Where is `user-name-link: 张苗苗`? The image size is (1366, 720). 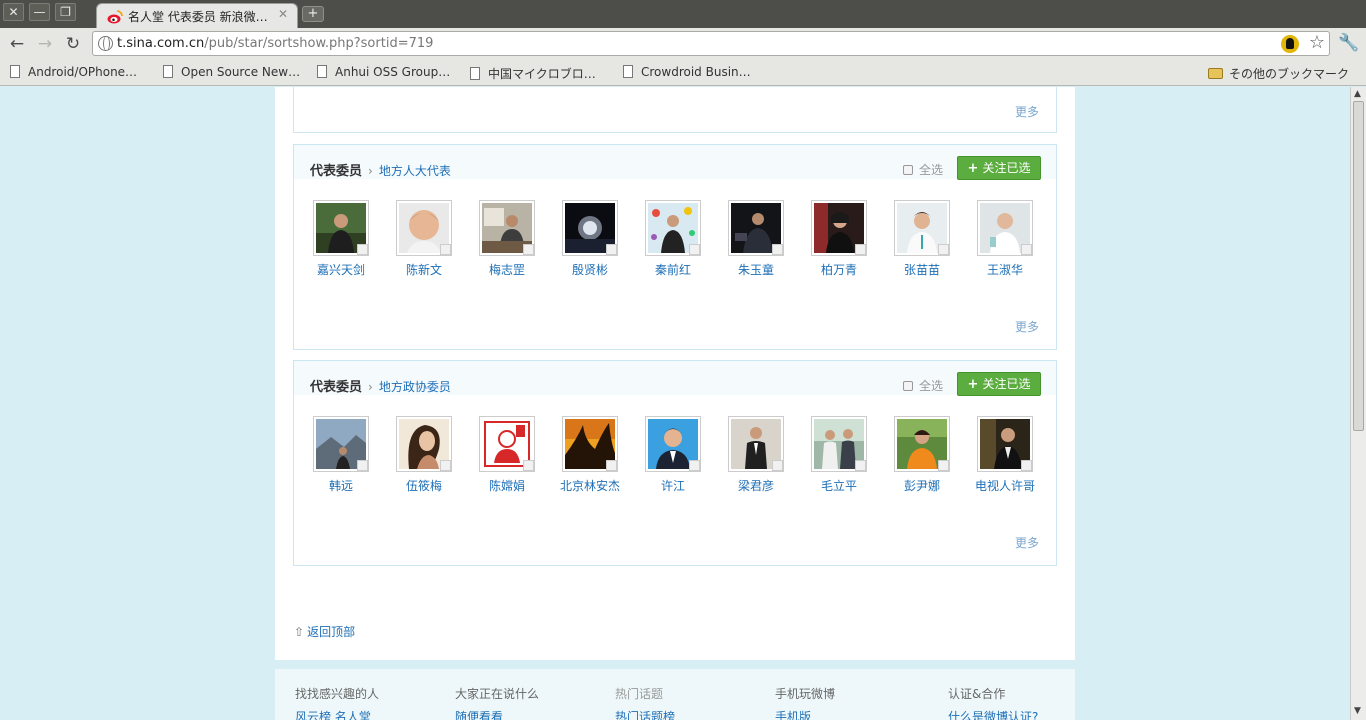
user-name-link: 张苗苗 is located at coordinates (922, 269).